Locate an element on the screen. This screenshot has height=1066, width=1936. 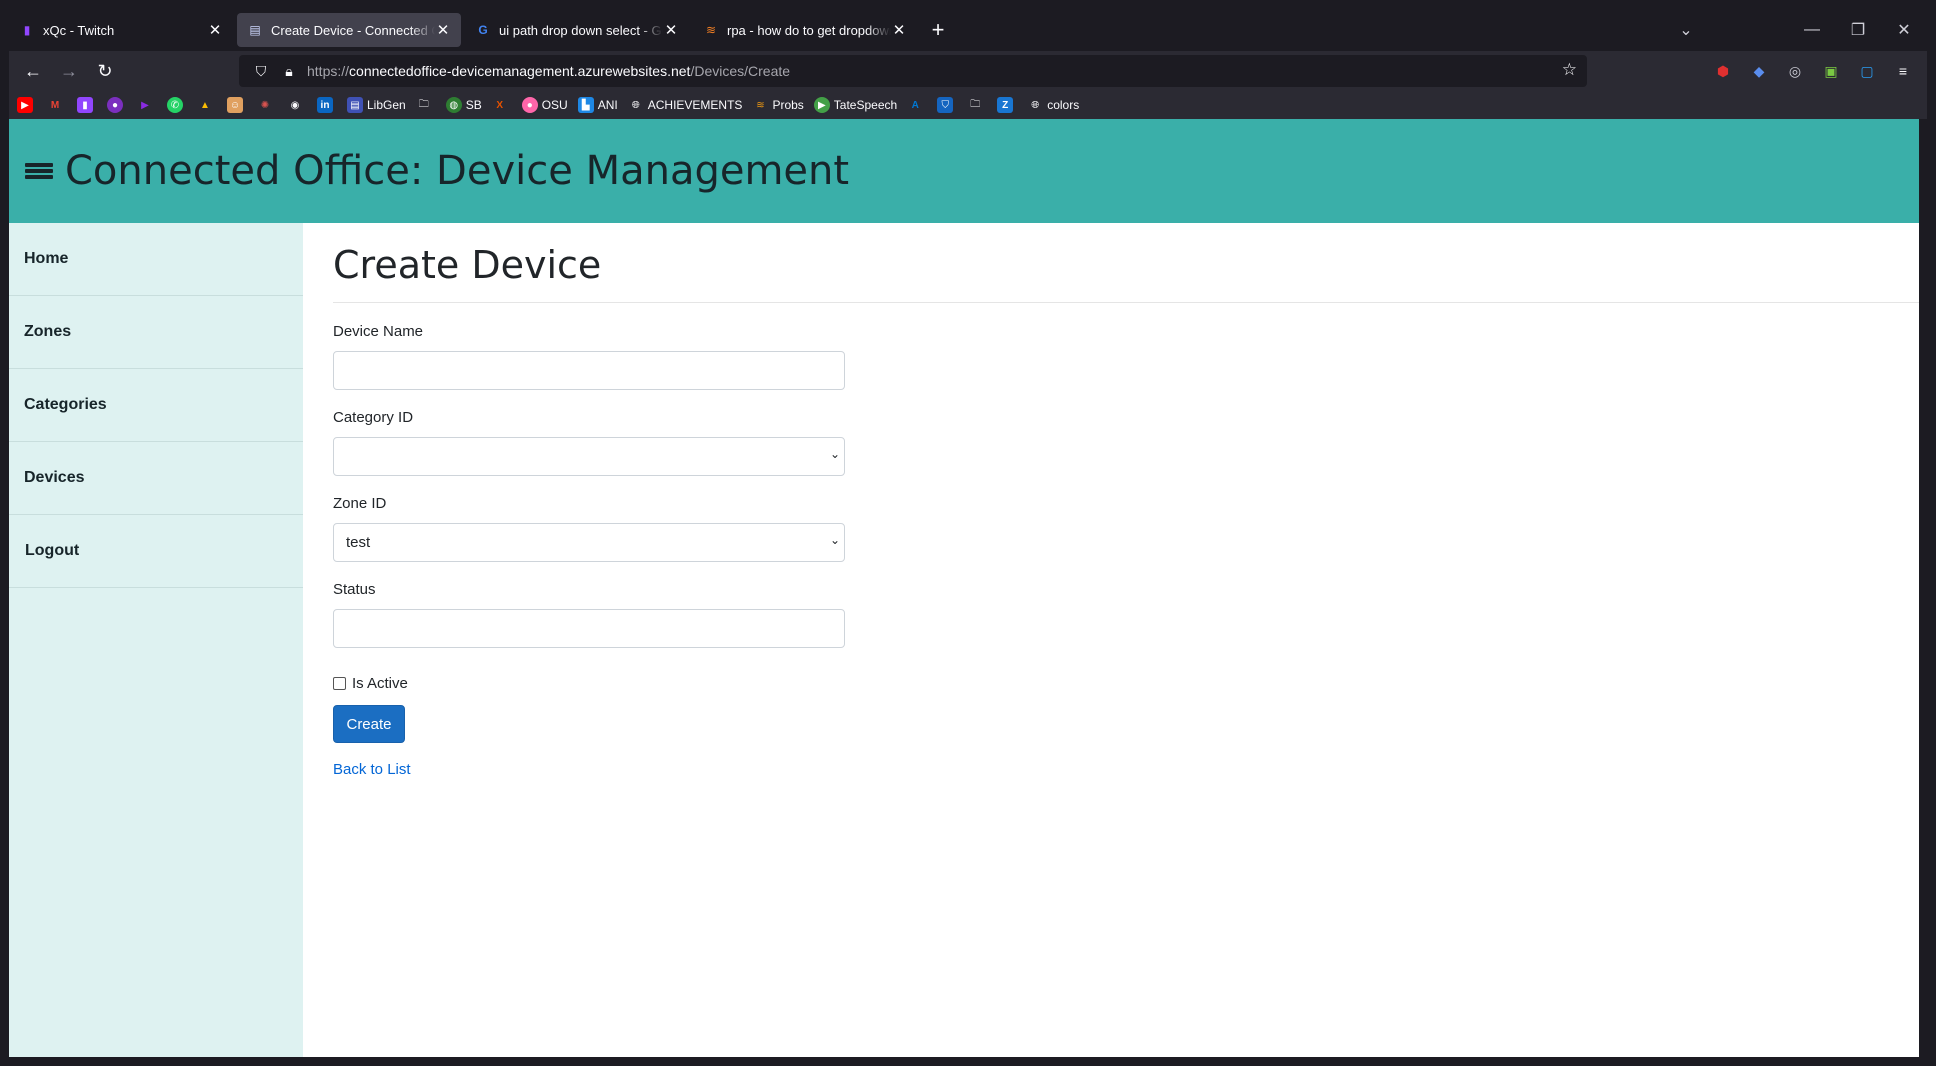
crab-icon: ✺ is located at coordinates (265, 105).